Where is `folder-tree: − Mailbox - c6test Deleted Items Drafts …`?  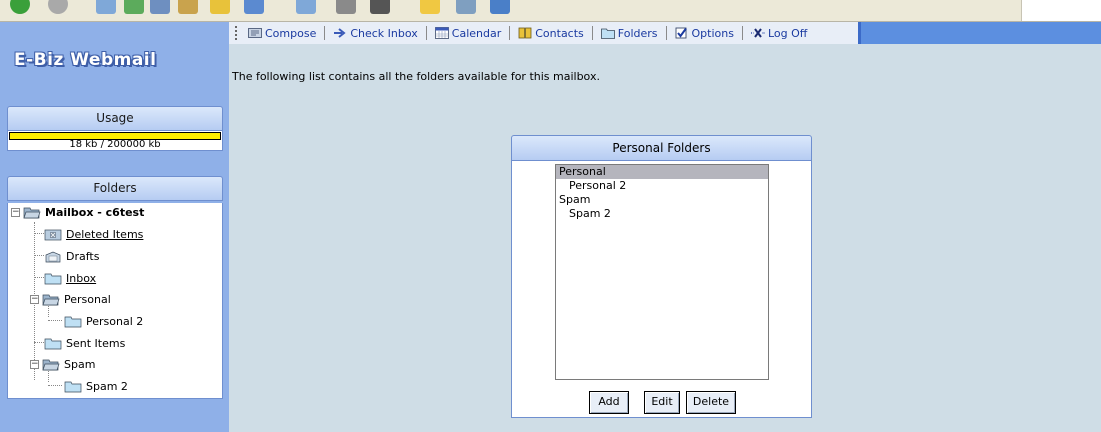
folder-tree: − Mailbox - c6test Deleted Items Drafts … is located at coordinates (115, 301).